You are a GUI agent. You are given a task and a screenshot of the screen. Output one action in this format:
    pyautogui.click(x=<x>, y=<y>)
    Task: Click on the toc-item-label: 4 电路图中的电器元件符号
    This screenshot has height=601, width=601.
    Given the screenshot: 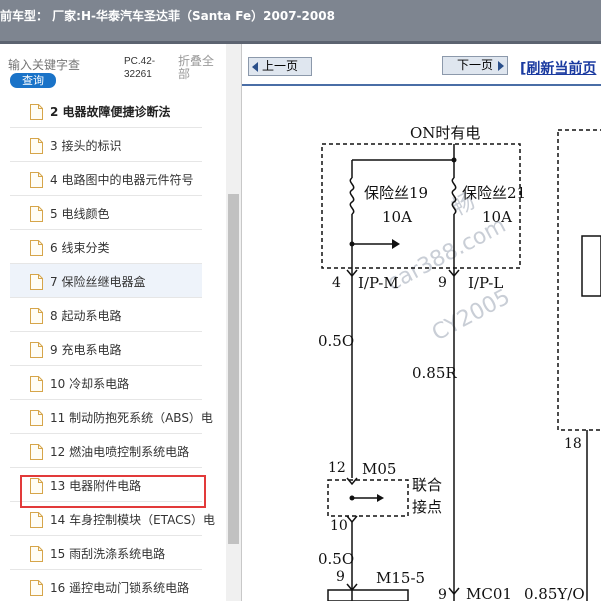 What is the action you would take?
    pyautogui.click(x=122, y=180)
    